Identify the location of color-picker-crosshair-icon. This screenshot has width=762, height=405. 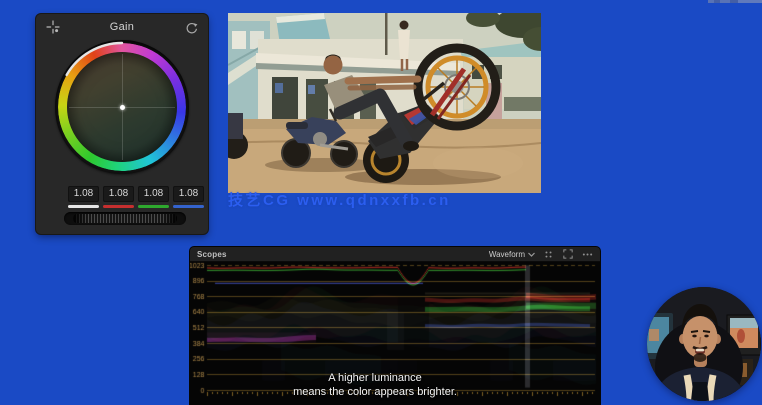
(53, 27).